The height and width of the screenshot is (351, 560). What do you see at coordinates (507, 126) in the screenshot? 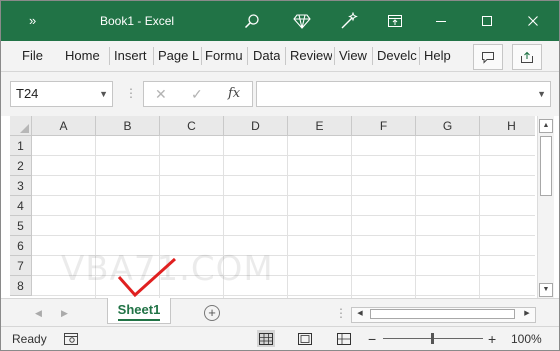
I see `column-header: H` at bounding box center [507, 126].